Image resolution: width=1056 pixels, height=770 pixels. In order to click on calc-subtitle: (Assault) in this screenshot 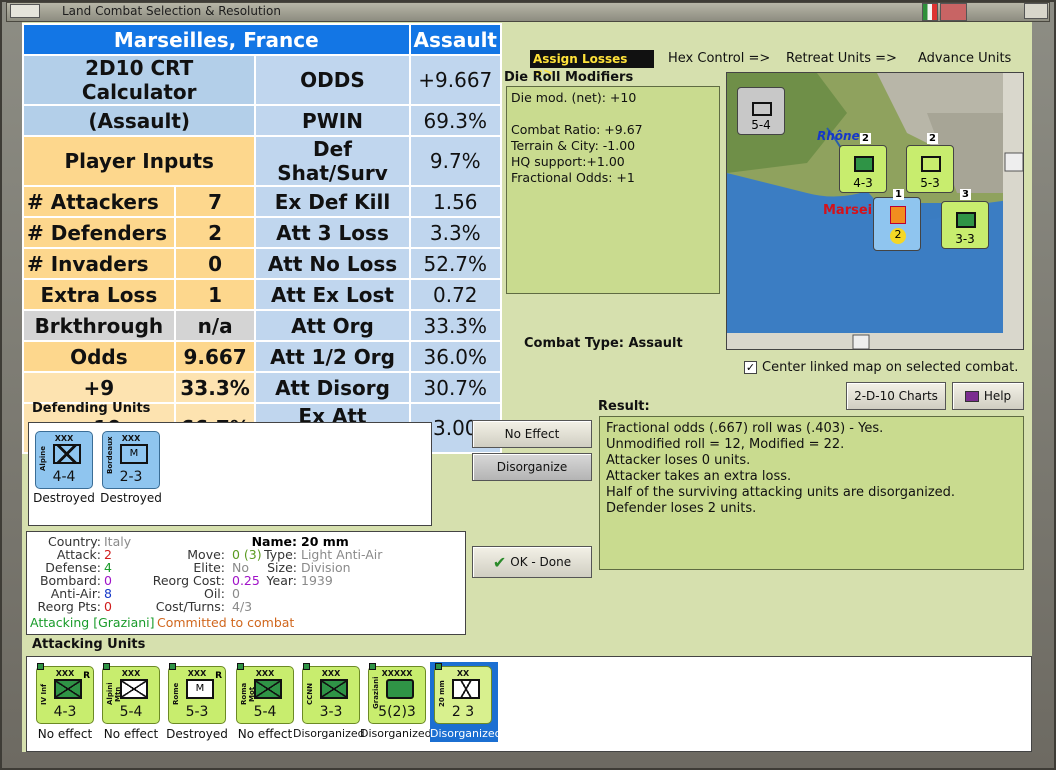, I will do `click(139, 120)`.